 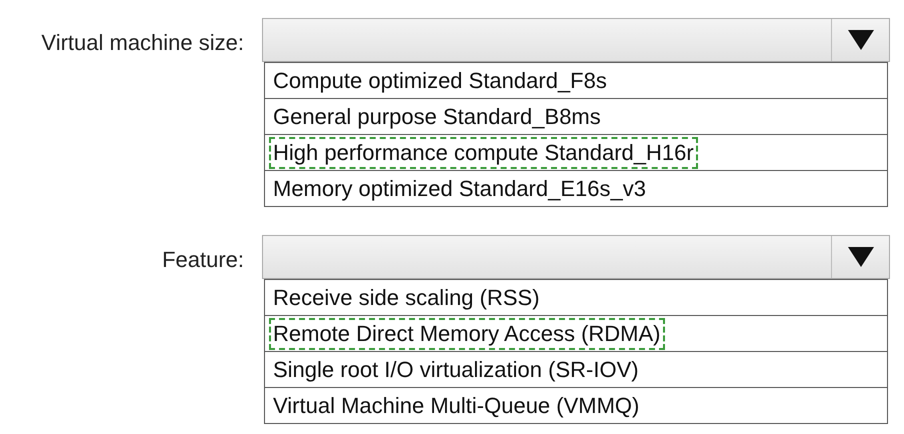 I want to click on dropdown-option: Compute optimized Standard_F8s, so click(x=440, y=80).